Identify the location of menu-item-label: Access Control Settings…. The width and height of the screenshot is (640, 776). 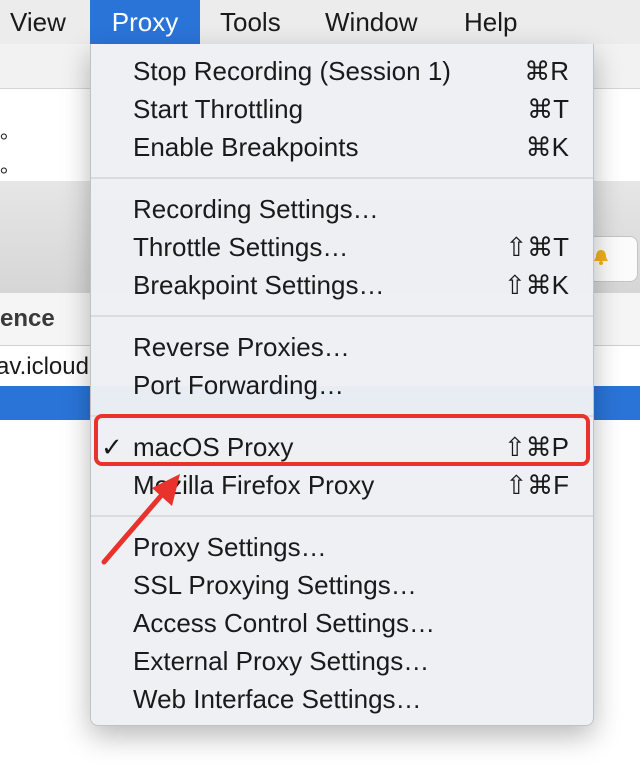
(284, 623).